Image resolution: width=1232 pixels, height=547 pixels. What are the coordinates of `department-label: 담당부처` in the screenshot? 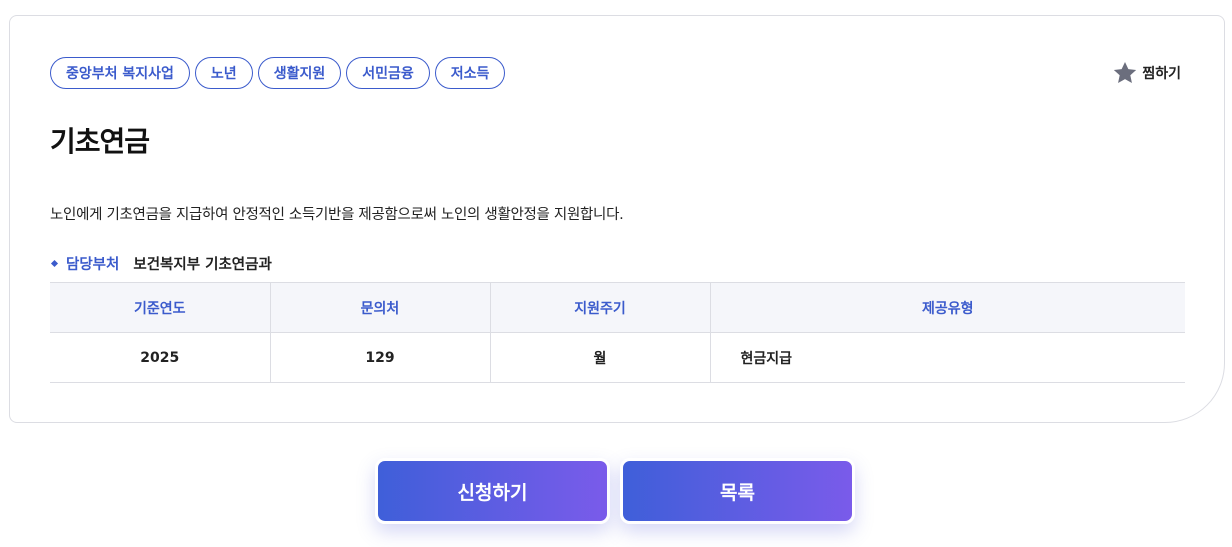 It's located at (93, 265).